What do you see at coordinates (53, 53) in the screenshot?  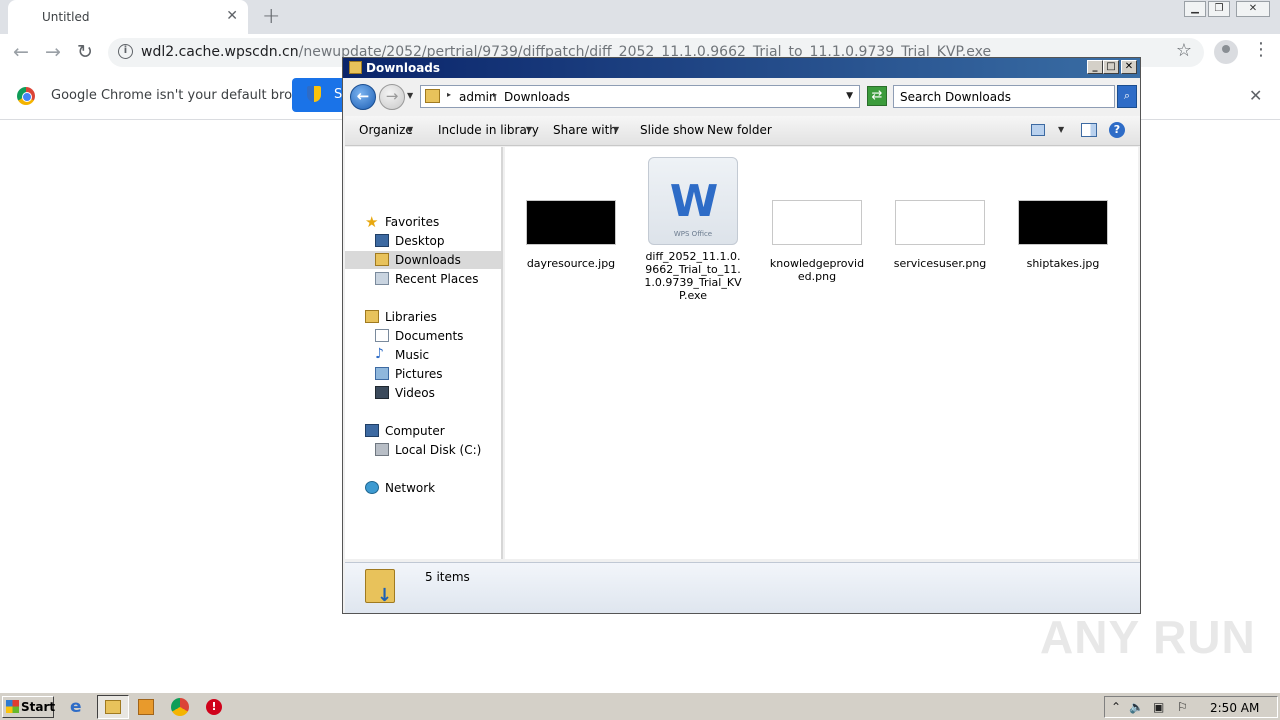 I see `forward-arrow-icon: →` at bounding box center [53, 53].